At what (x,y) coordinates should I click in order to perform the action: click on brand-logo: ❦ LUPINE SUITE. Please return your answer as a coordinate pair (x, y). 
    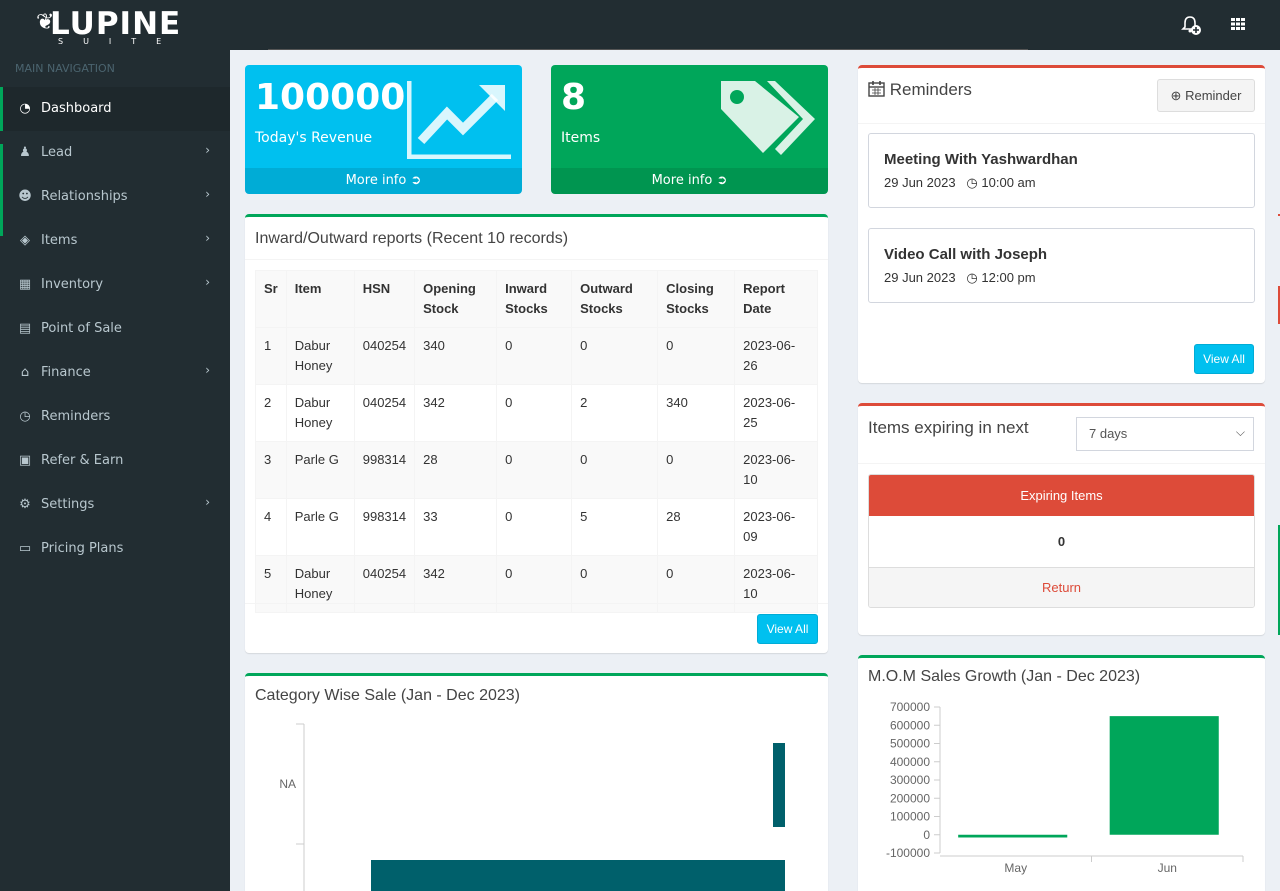
    Looking at the image, I should click on (116, 27).